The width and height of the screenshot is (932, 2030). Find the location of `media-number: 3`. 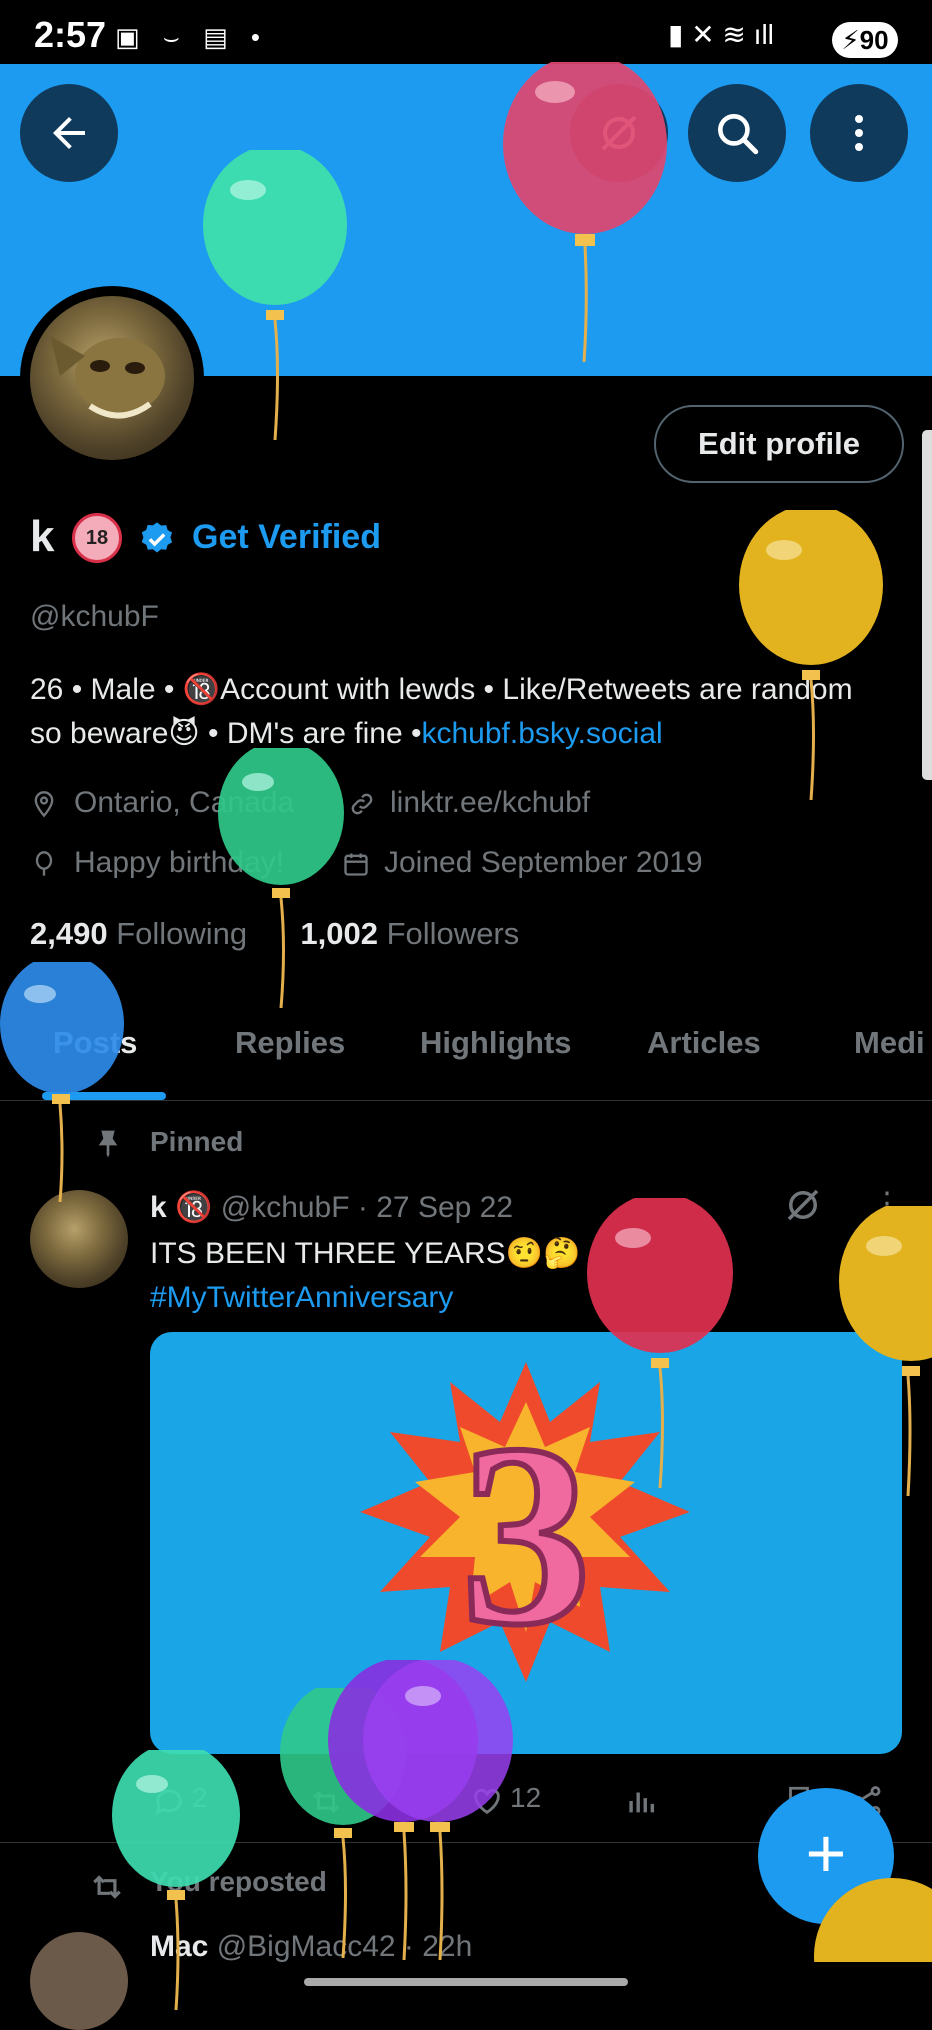

media-number: 3 is located at coordinates (526, 1535).